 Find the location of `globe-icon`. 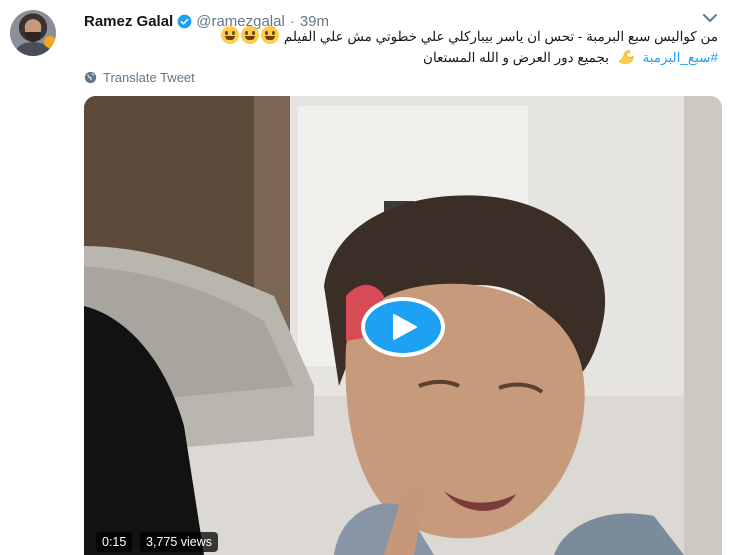

globe-icon is located at coordinates (90, 77).